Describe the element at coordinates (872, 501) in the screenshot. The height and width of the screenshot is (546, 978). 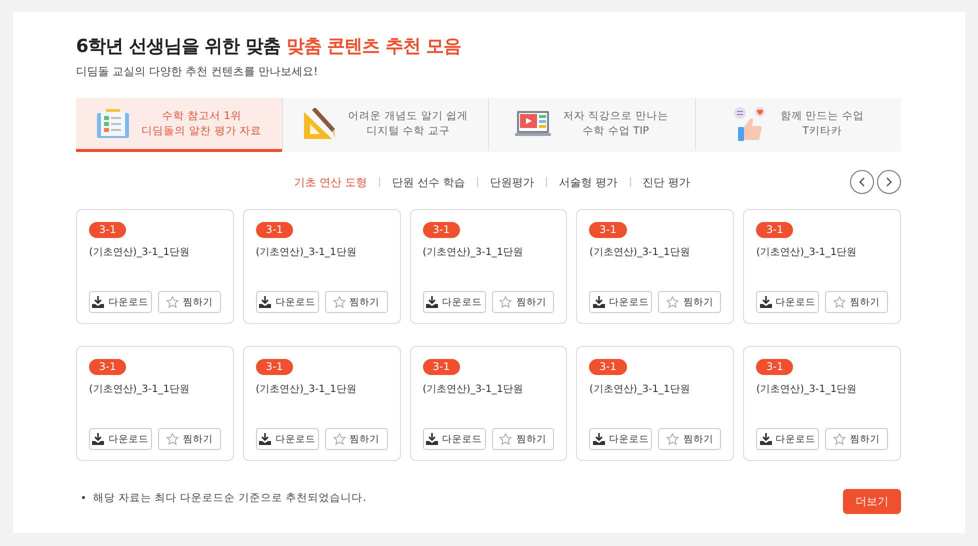
I see `more-button: 더보기` at that location.